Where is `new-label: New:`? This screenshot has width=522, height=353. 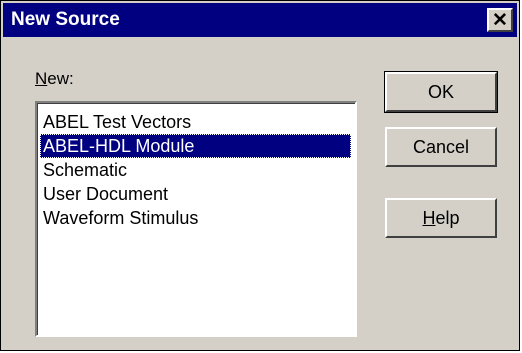 new-label: New: is located at coordinates (54, 79).